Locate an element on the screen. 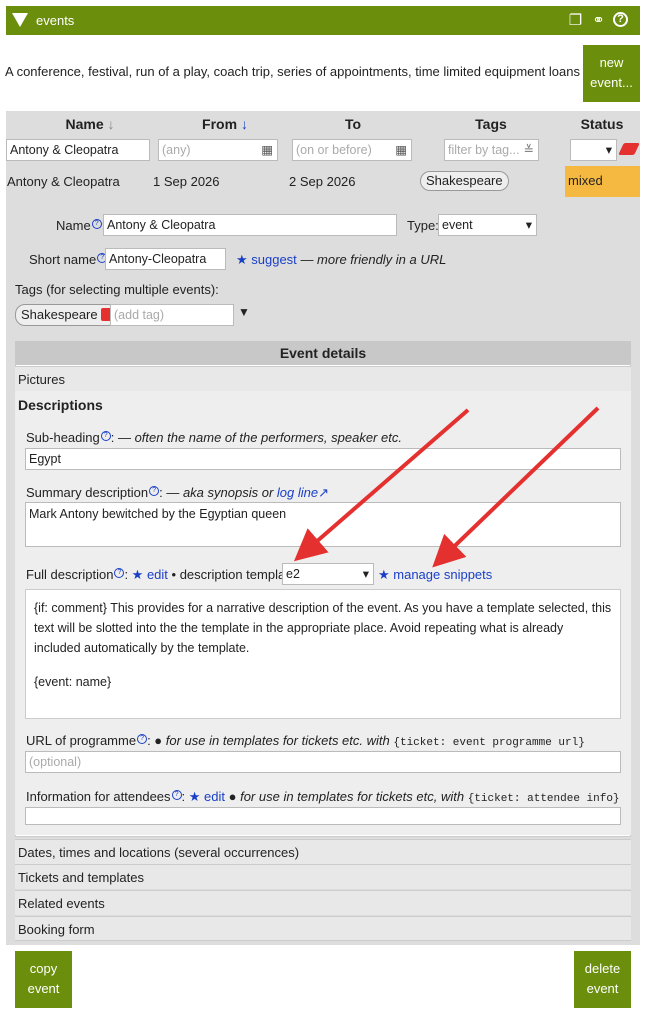  arrow-to-template is located at coordinates (381, 485).